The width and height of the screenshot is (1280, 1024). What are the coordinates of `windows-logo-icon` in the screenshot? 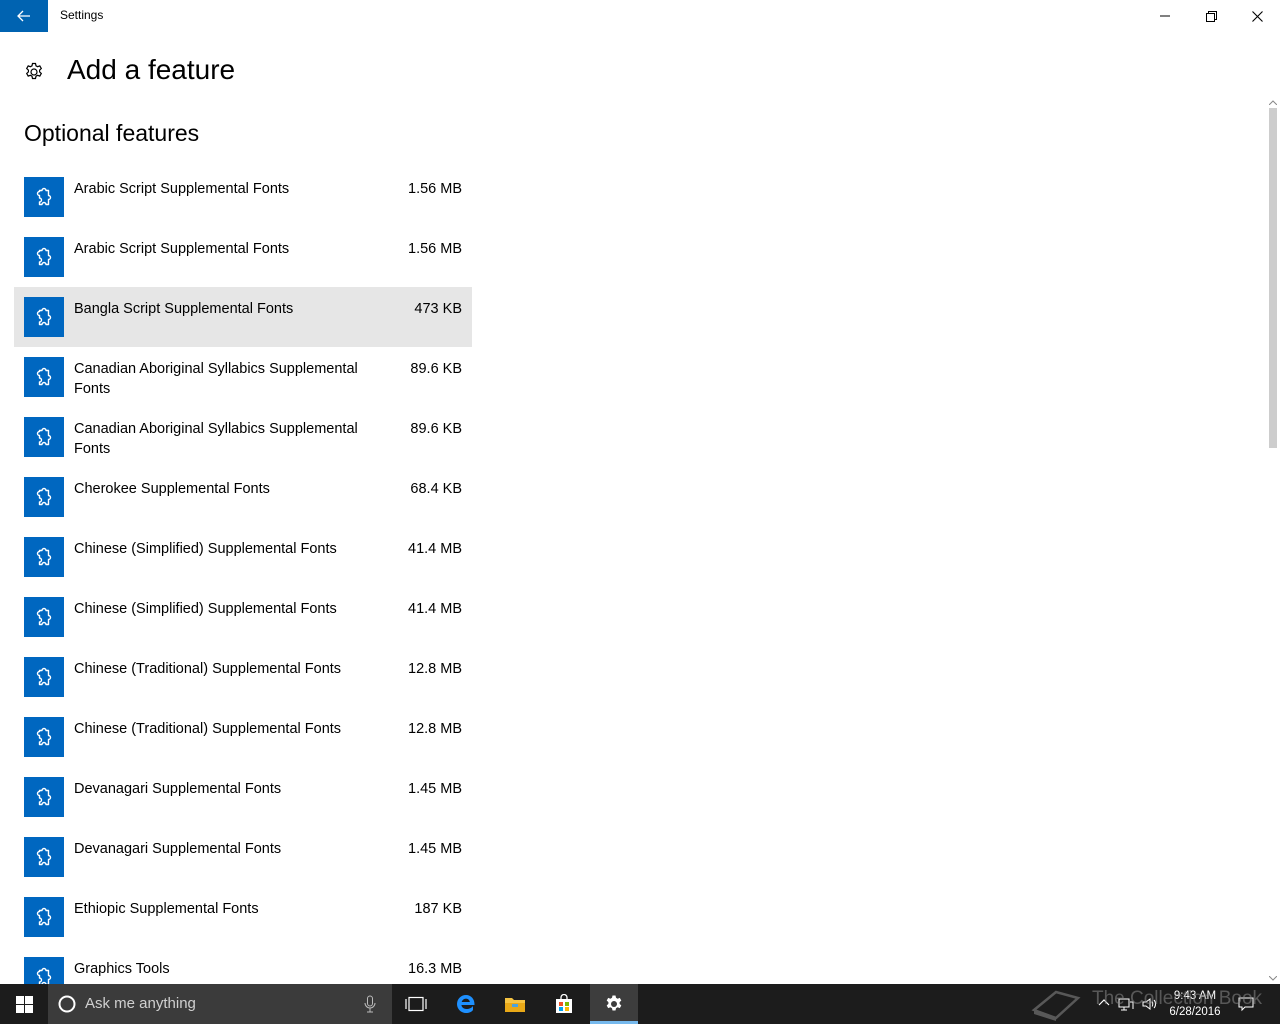 It's located at (24, 1004).